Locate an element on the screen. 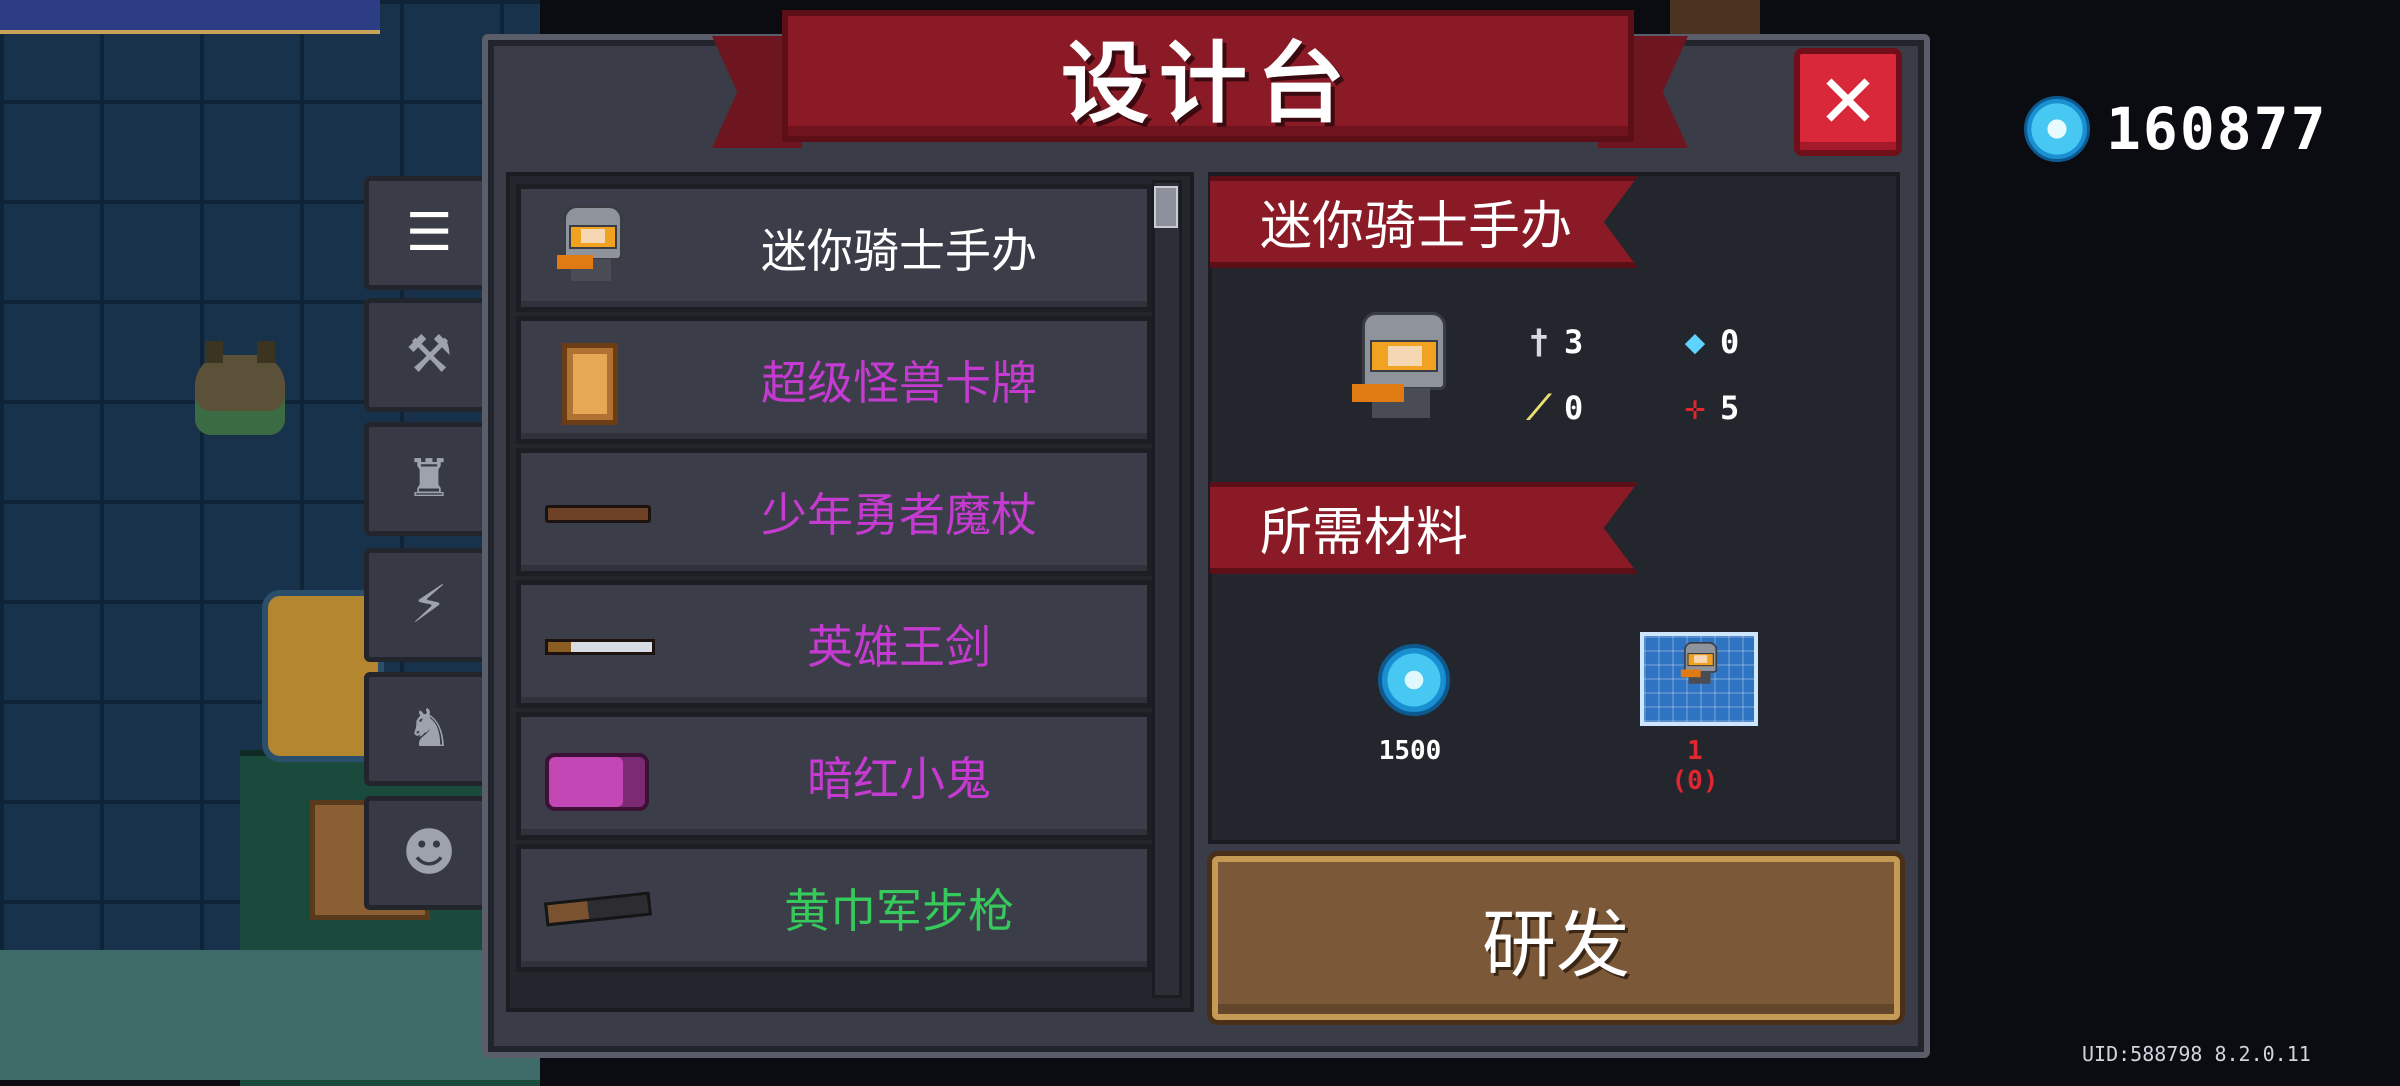  selected-item-title: 迷你骑士手办 is located at coordinates (1424, 222).